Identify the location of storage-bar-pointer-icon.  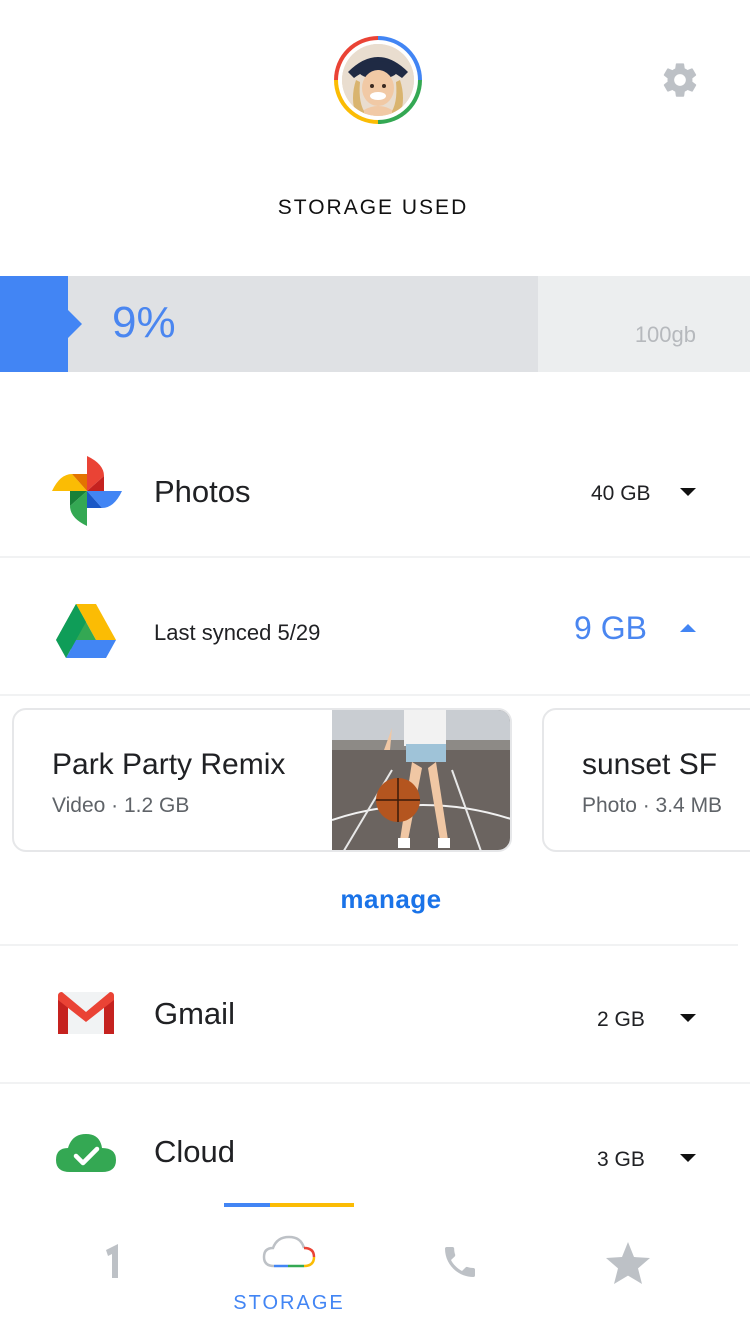
(75, 324).